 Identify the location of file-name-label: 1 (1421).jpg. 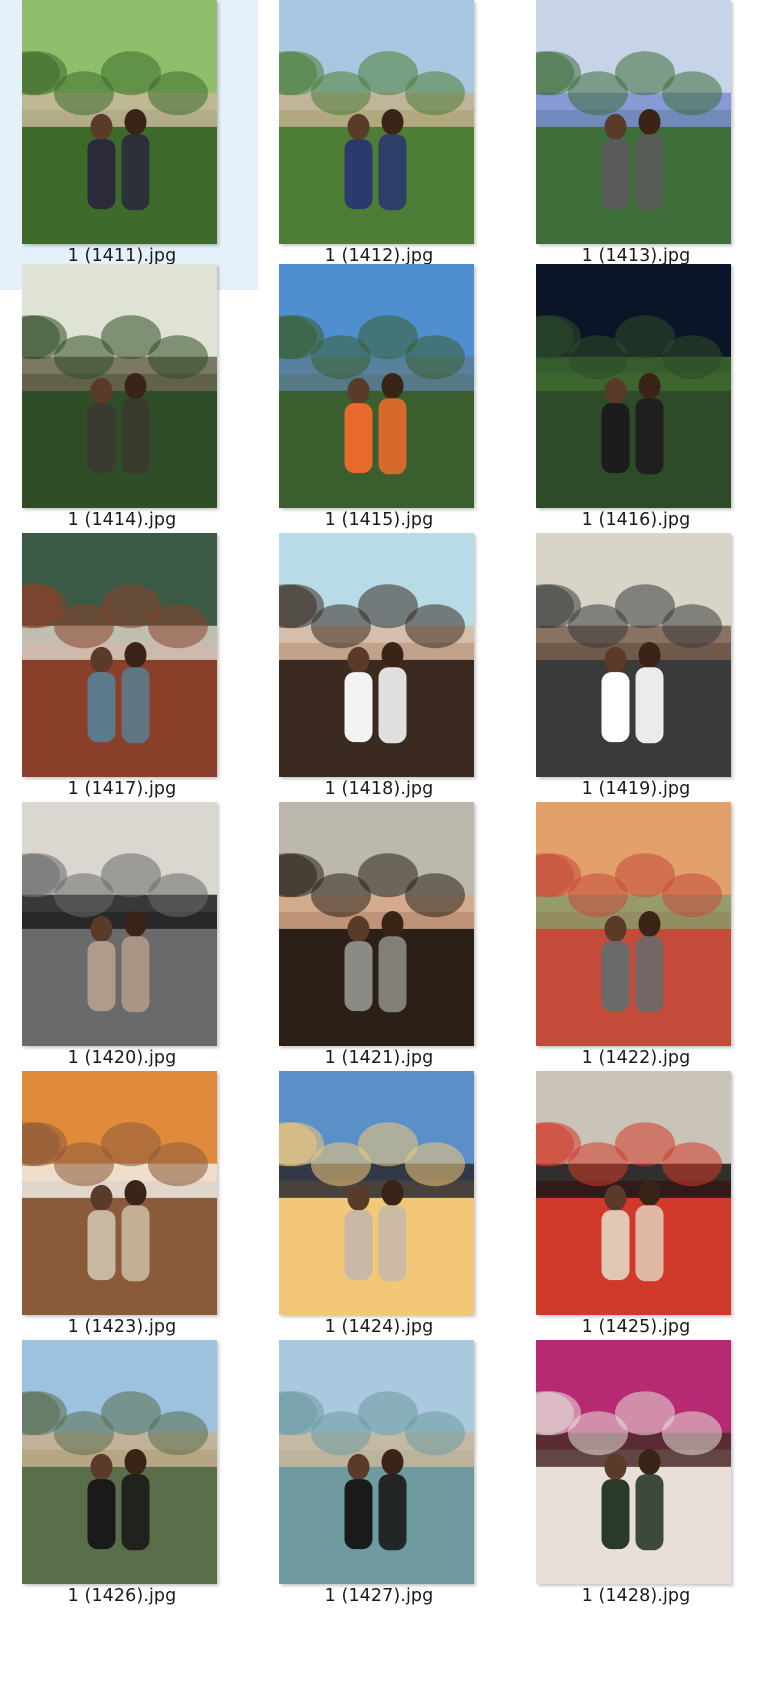
(379, 1058).